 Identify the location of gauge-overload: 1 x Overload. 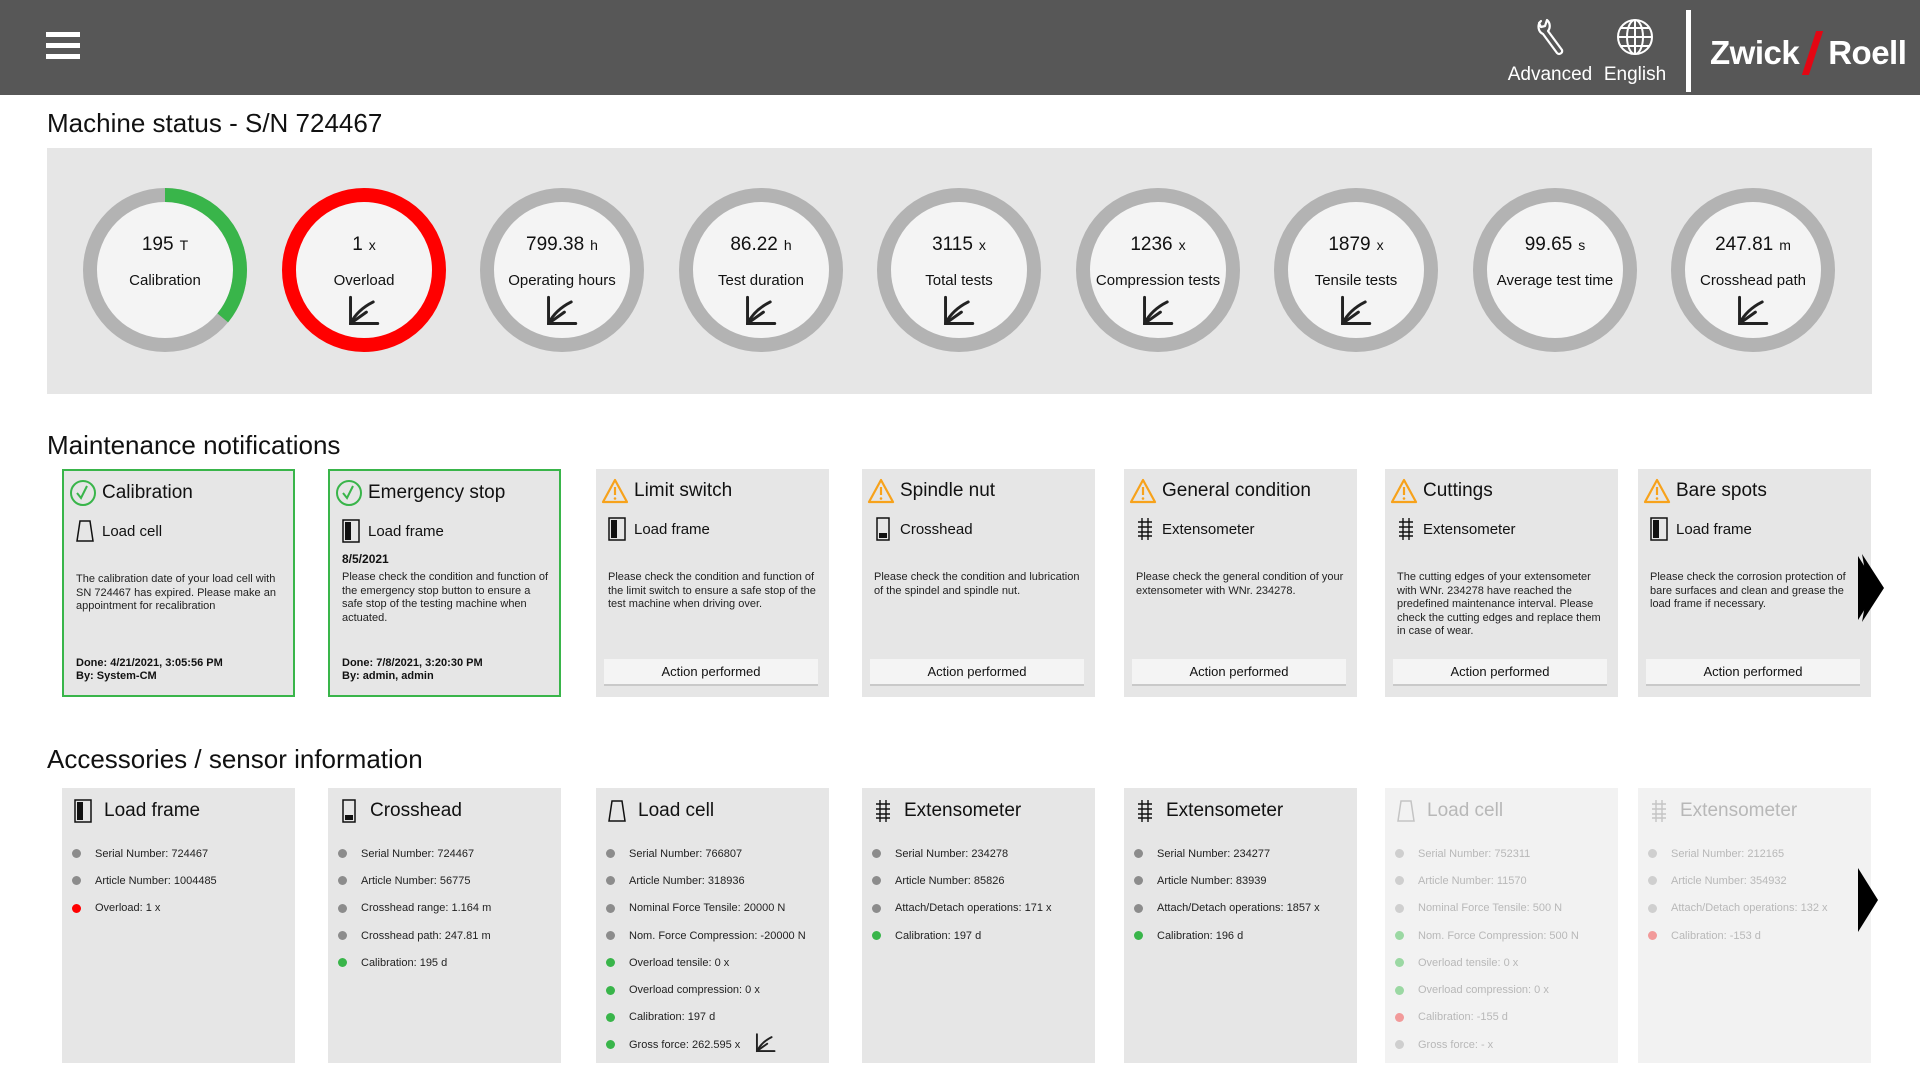
(364, 270).